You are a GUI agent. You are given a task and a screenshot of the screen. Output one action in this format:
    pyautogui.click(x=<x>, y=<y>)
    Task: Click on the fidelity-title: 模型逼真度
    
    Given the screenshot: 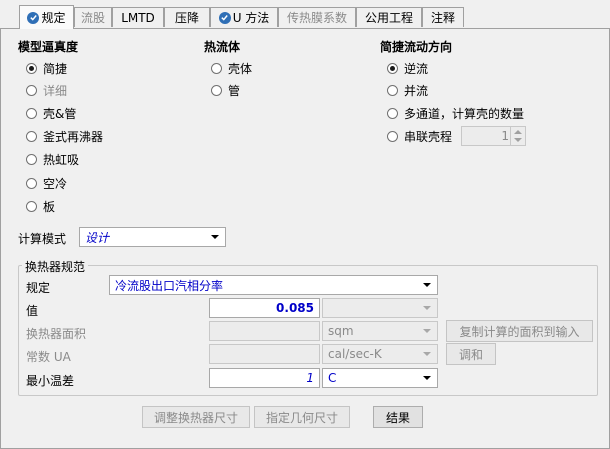 What is the action you would take?
    pyautogui.click(x=48, y=47)
    